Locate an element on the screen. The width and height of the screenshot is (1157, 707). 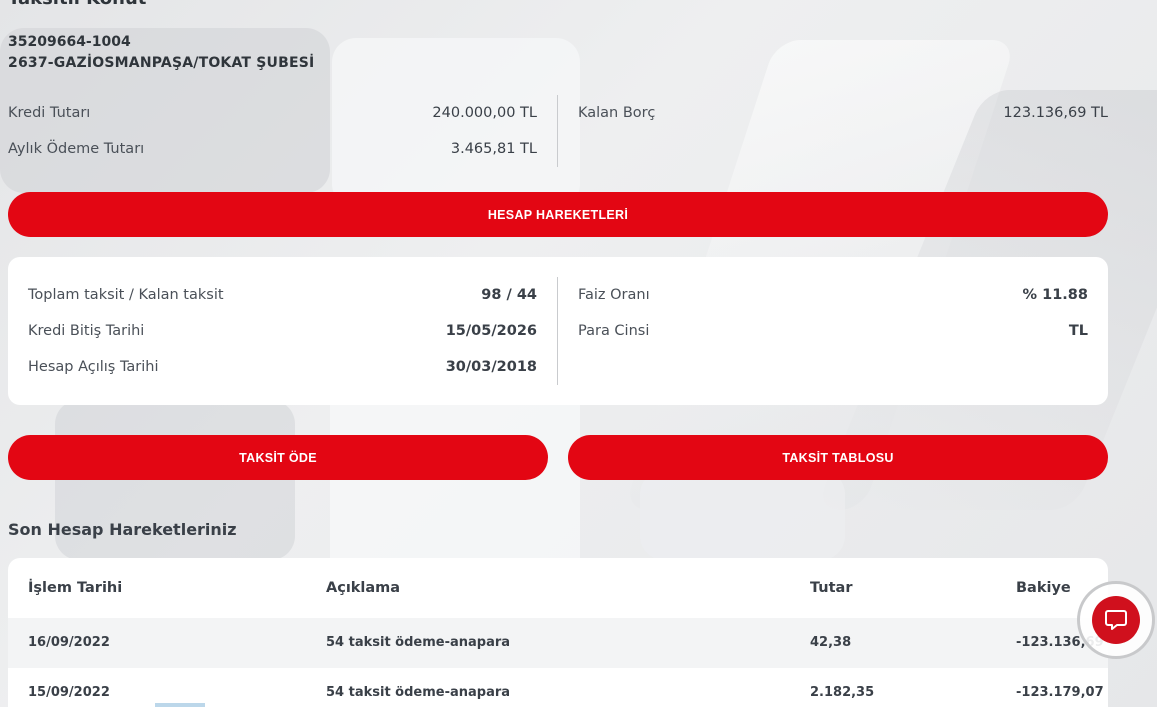
installments-label: Toplam taksit / Kalan taksit is located at coordinates (126, 295).